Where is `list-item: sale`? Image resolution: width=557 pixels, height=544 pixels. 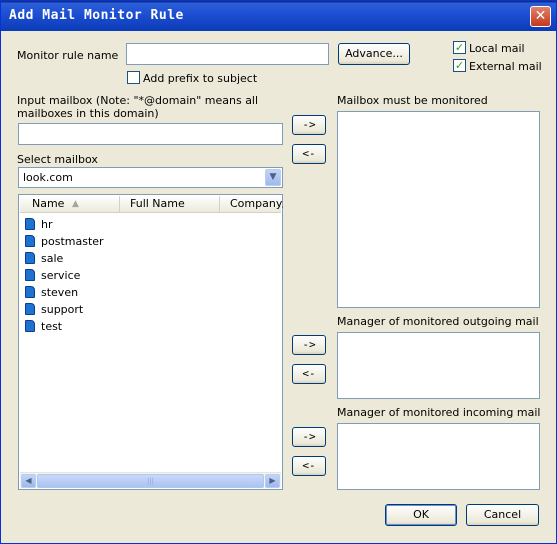 list-item: sale is located at coordinates (44, 258).